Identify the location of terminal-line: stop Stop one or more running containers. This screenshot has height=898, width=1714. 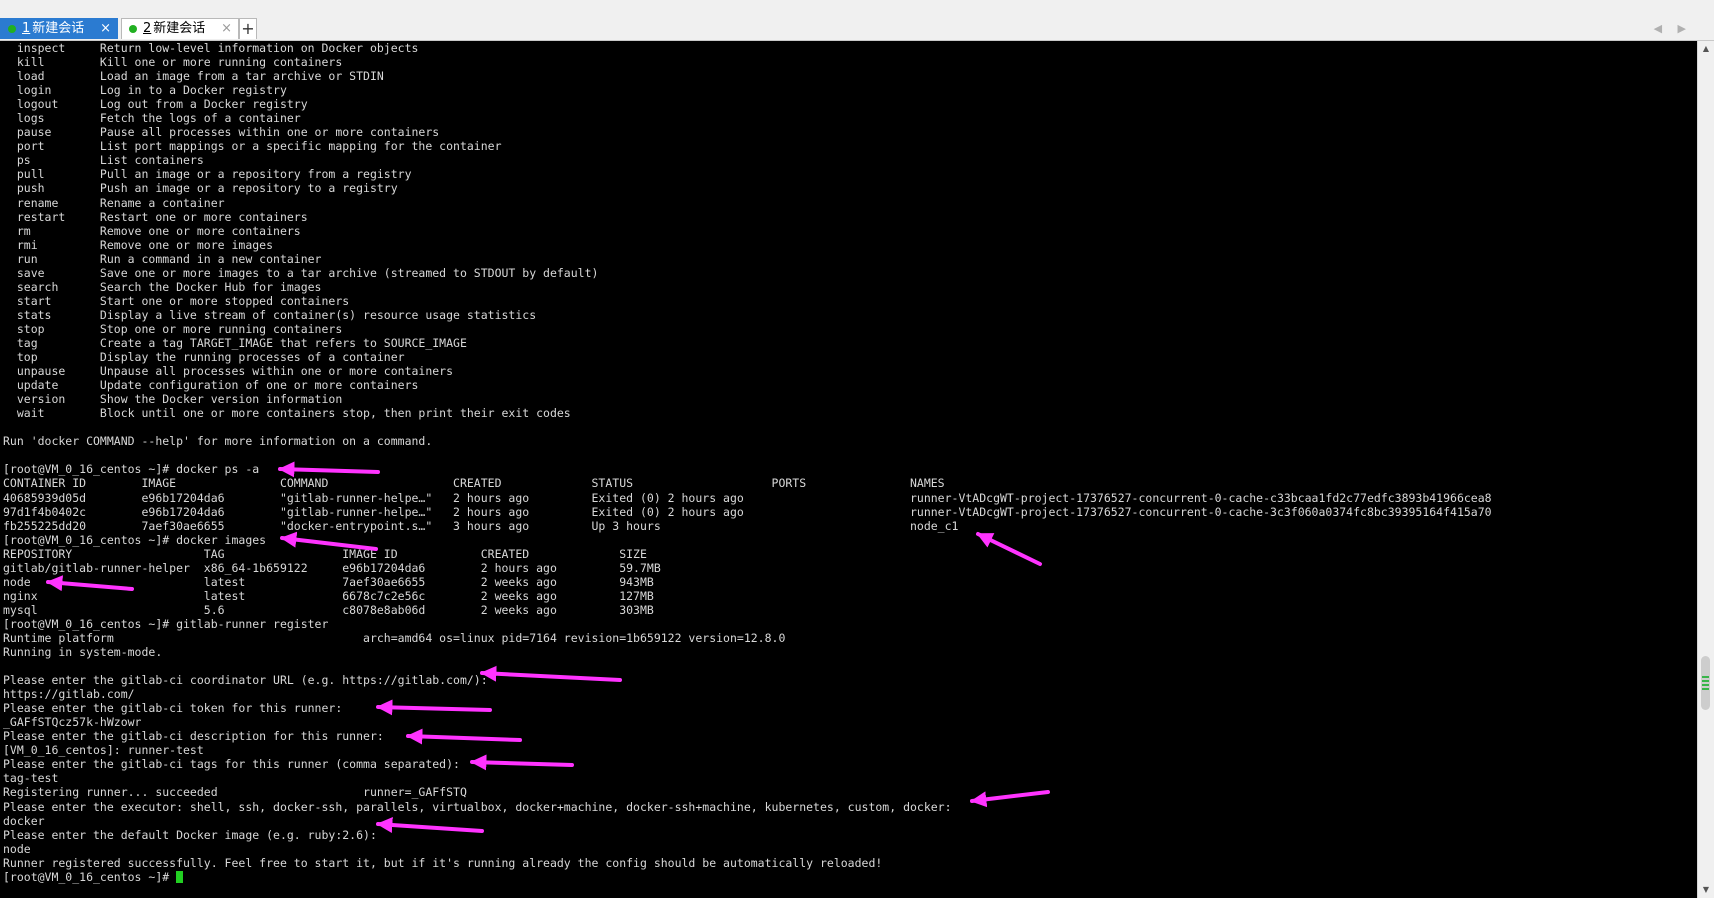
(173, 328).